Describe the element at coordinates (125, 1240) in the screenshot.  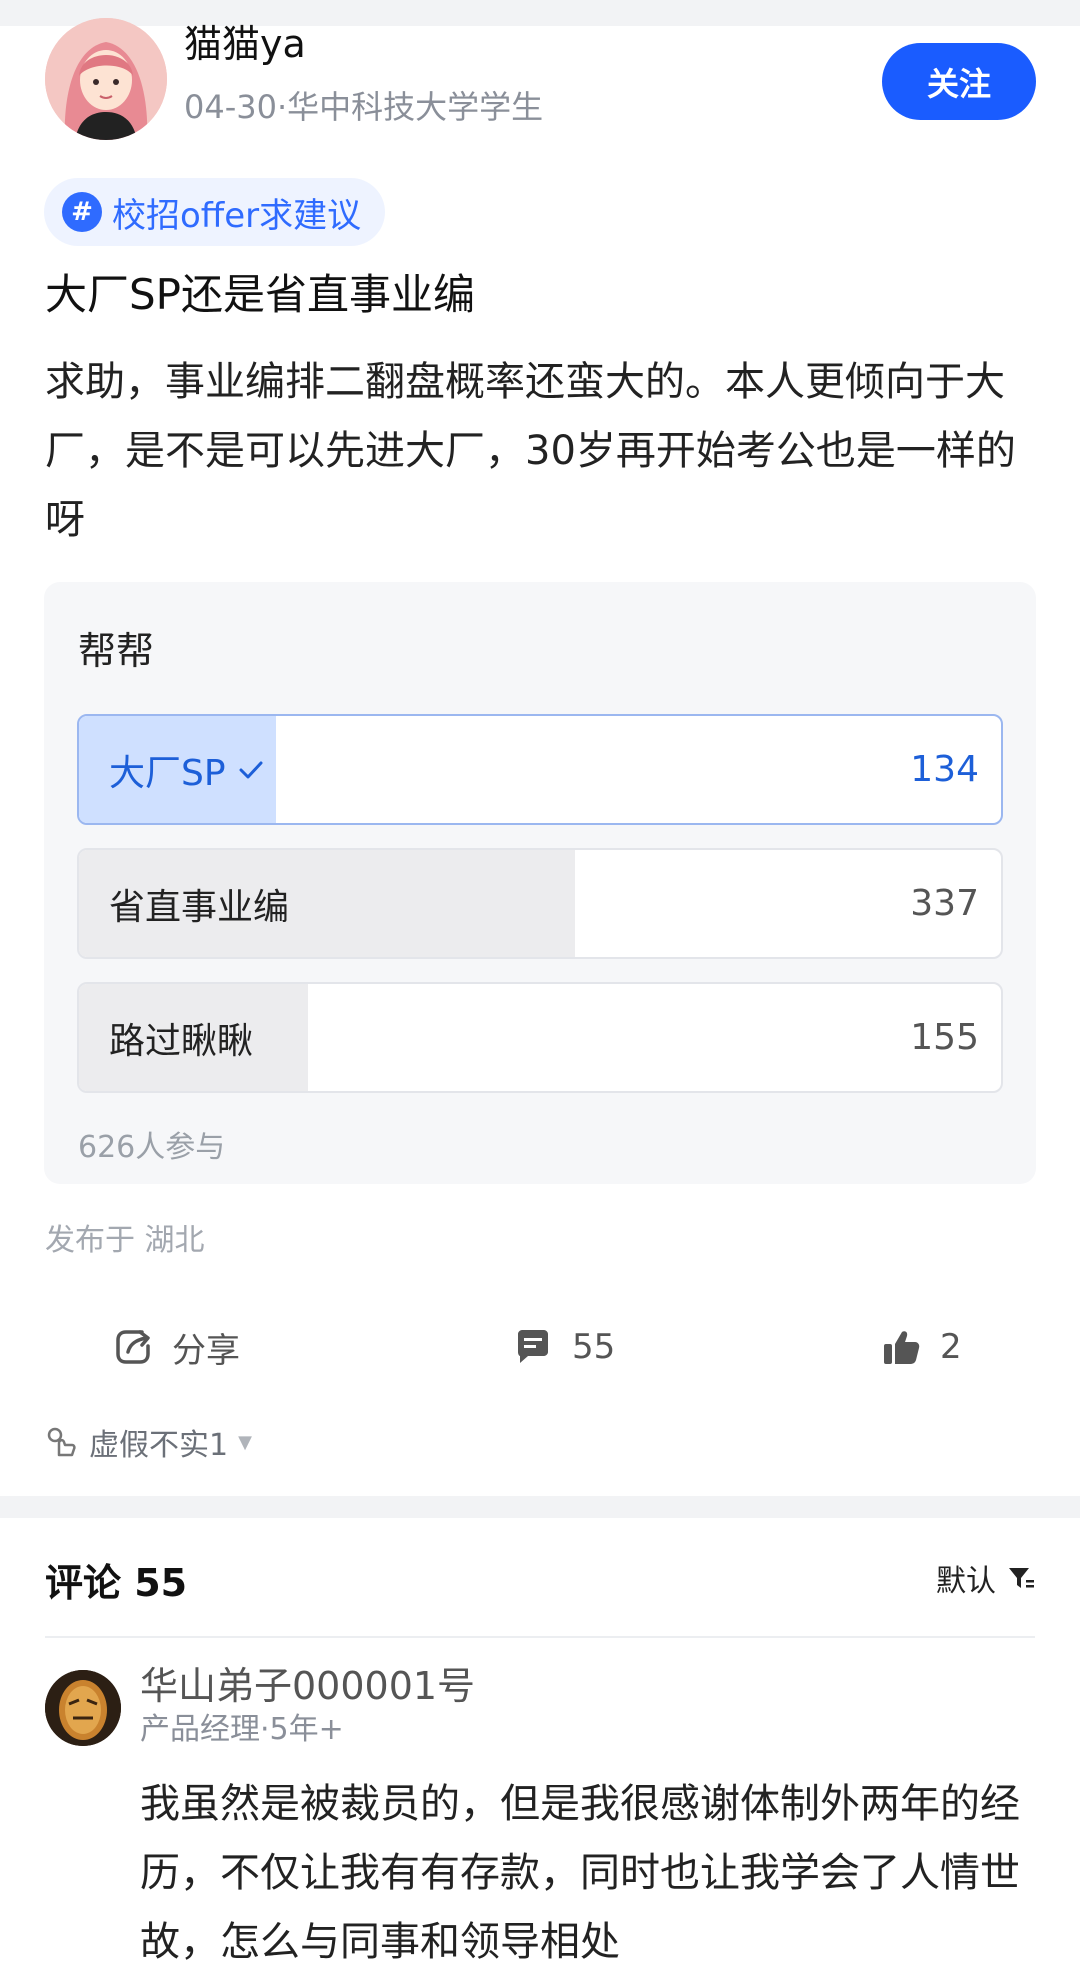
I see `post-location: 发布于 湖北` at that location.